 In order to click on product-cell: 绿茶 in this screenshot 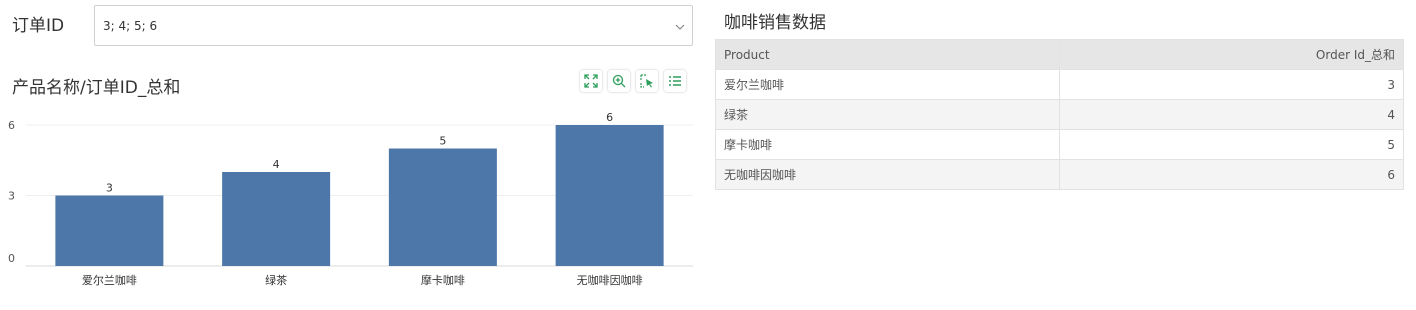, I will do `click(887, 114)`.